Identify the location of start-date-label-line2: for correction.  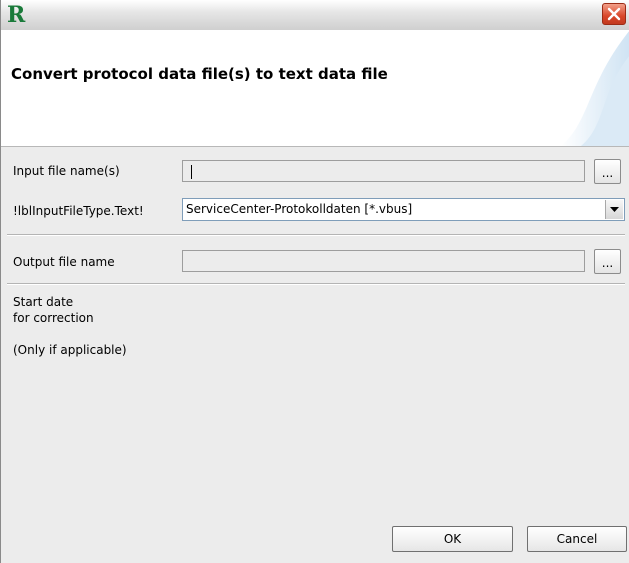
(53, 318).